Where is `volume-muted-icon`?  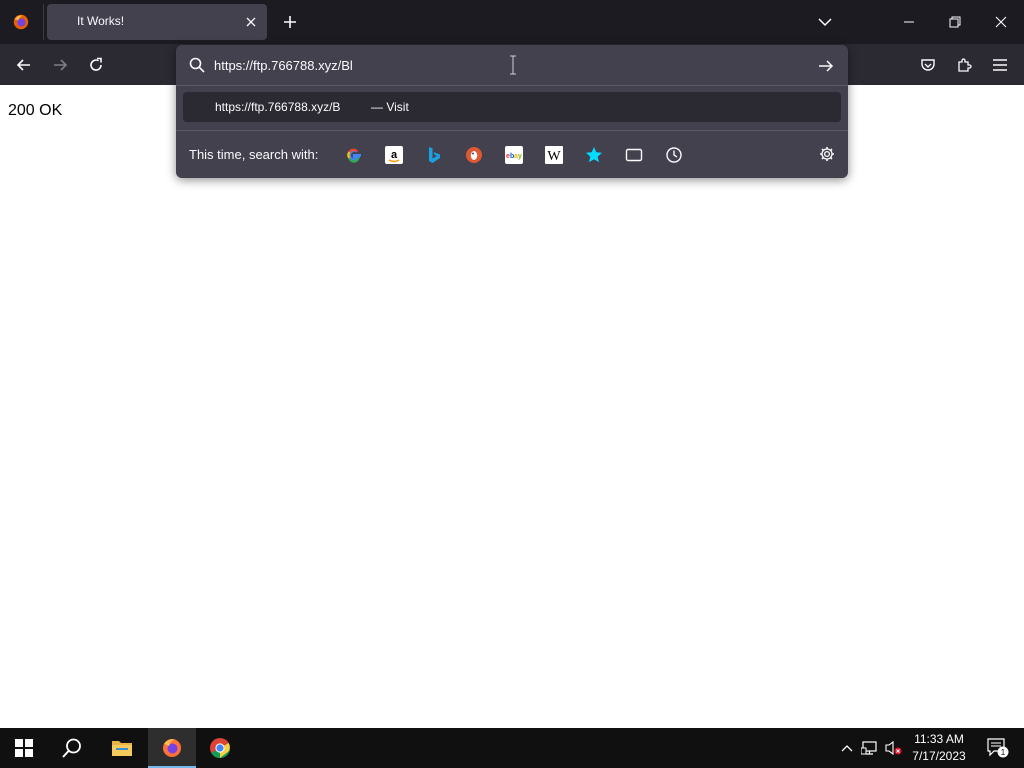 volume-muted-icon is located at coordinates (893, 748).